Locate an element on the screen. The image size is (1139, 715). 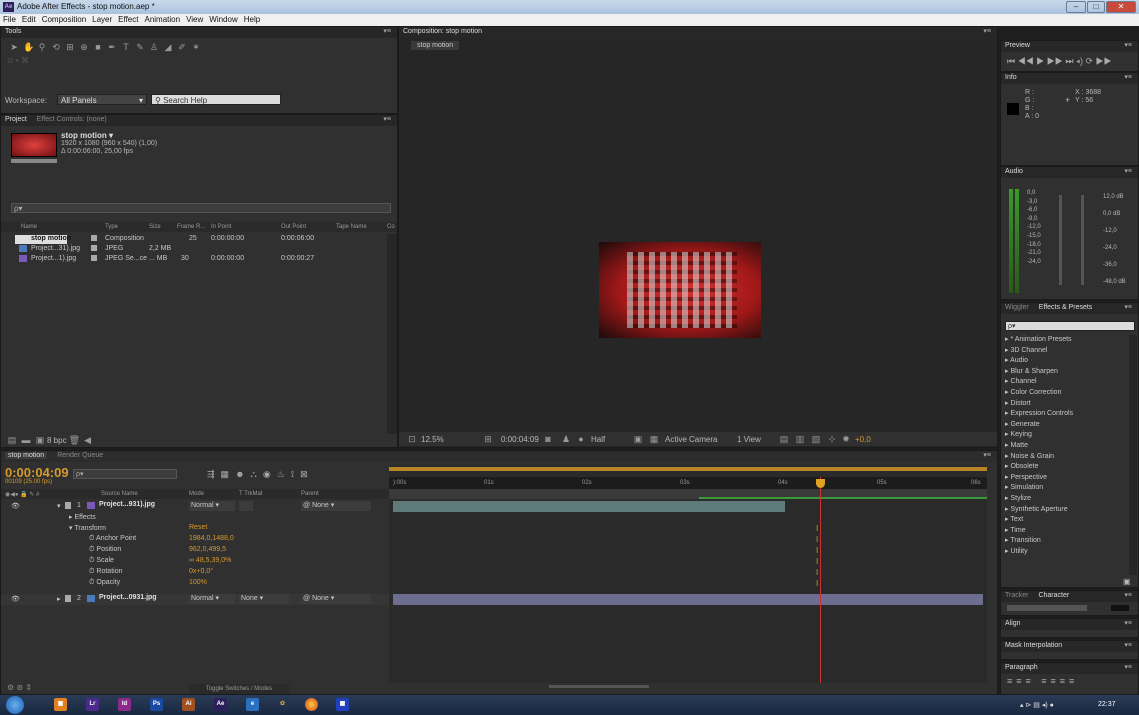
tab-align: Align is located at coordinates (1013, 623).